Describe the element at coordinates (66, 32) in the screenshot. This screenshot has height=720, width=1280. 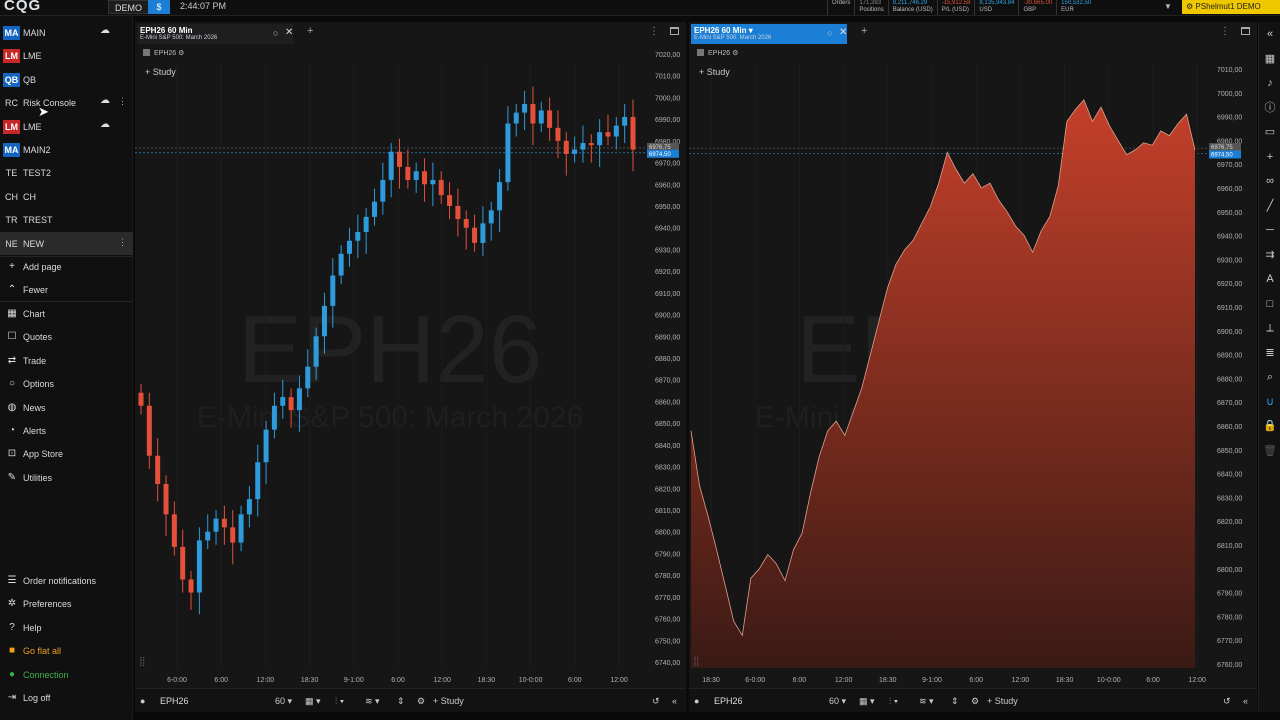
I see `workspace-main: MA MAIN ☁` at that location.